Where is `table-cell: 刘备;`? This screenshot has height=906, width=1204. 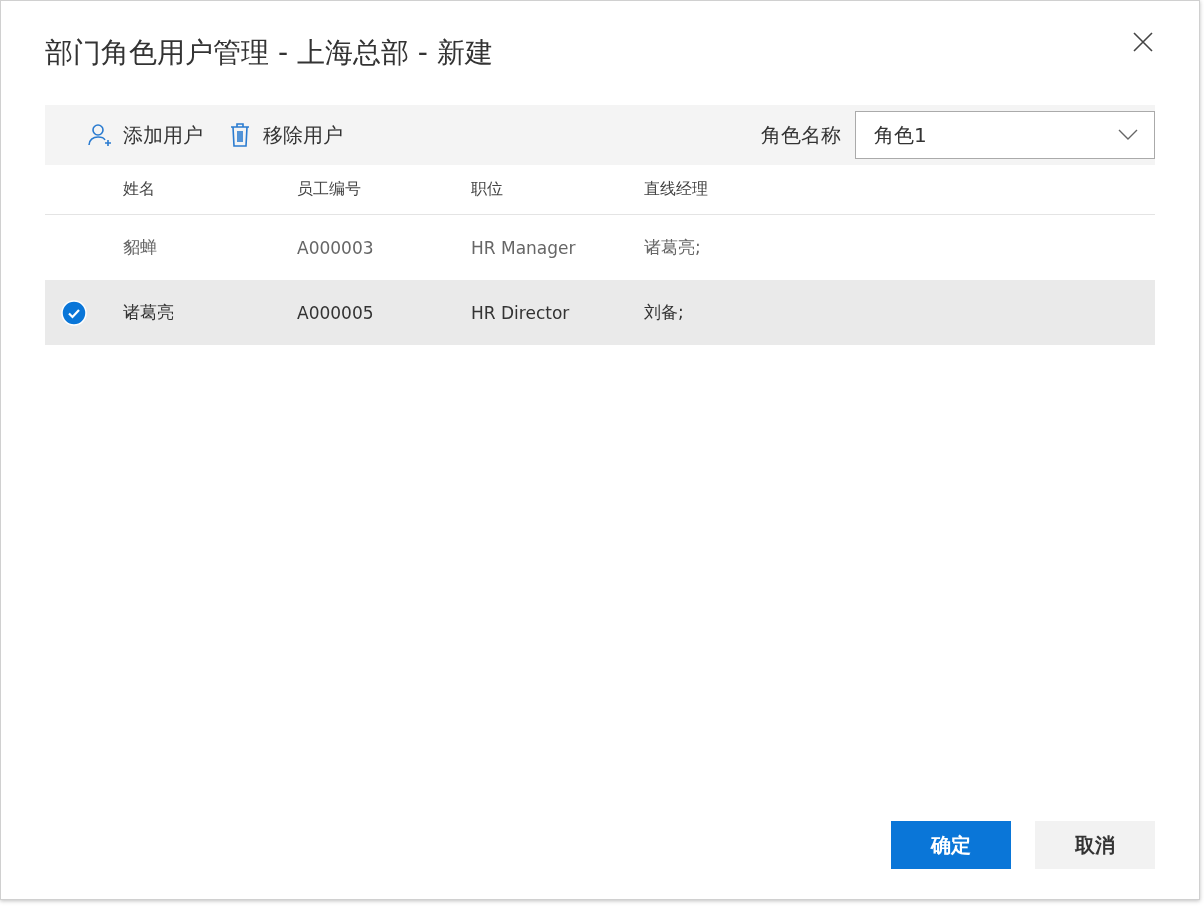 table-cell: 刘备; is located at coordinates (664, 312).